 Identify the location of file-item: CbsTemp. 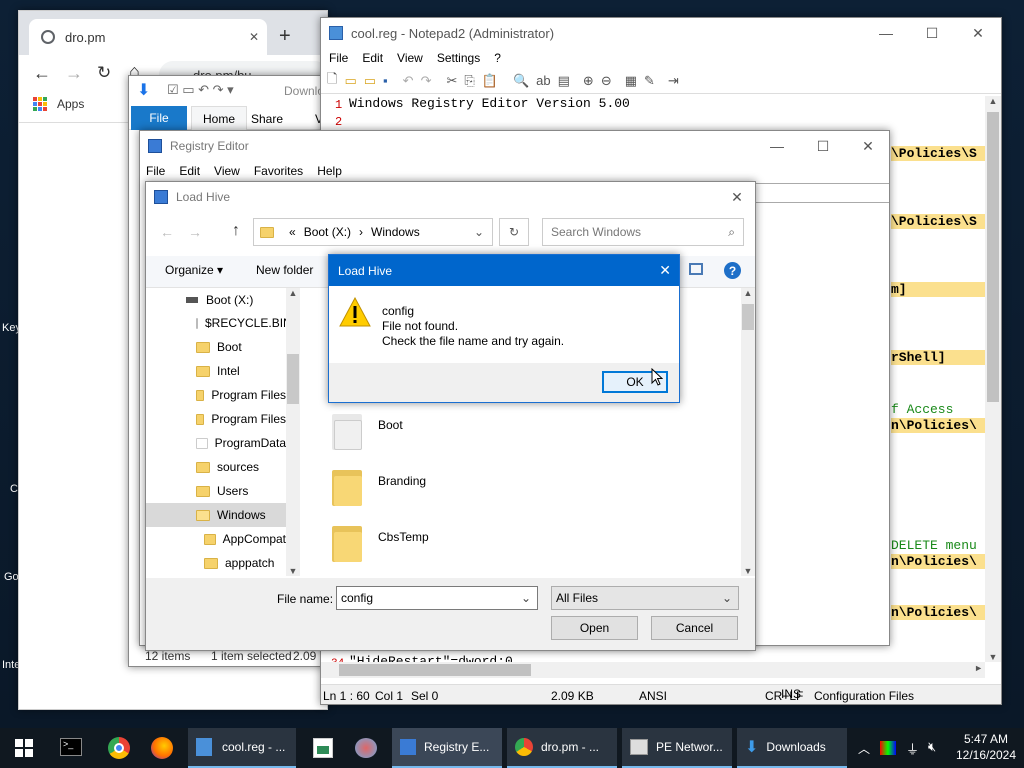
(432, 544).